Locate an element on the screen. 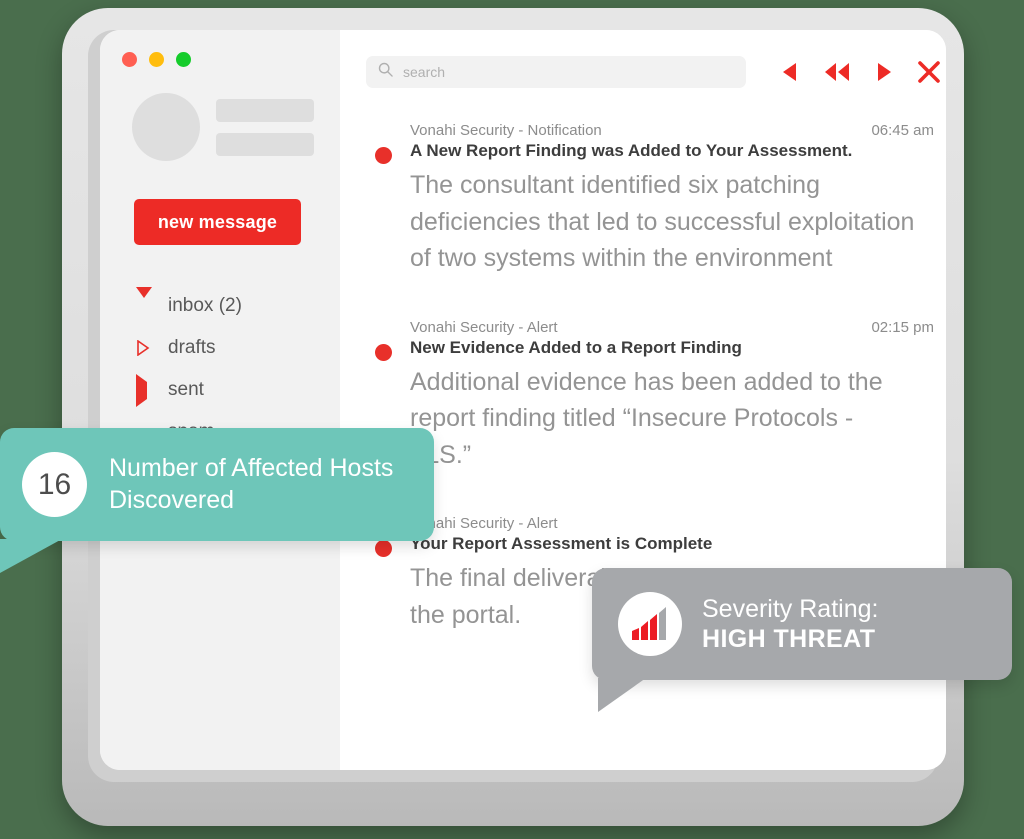 This screenshot has width=1024, height=839. profile-placeholder-lines is located at coordinates (265, 127).